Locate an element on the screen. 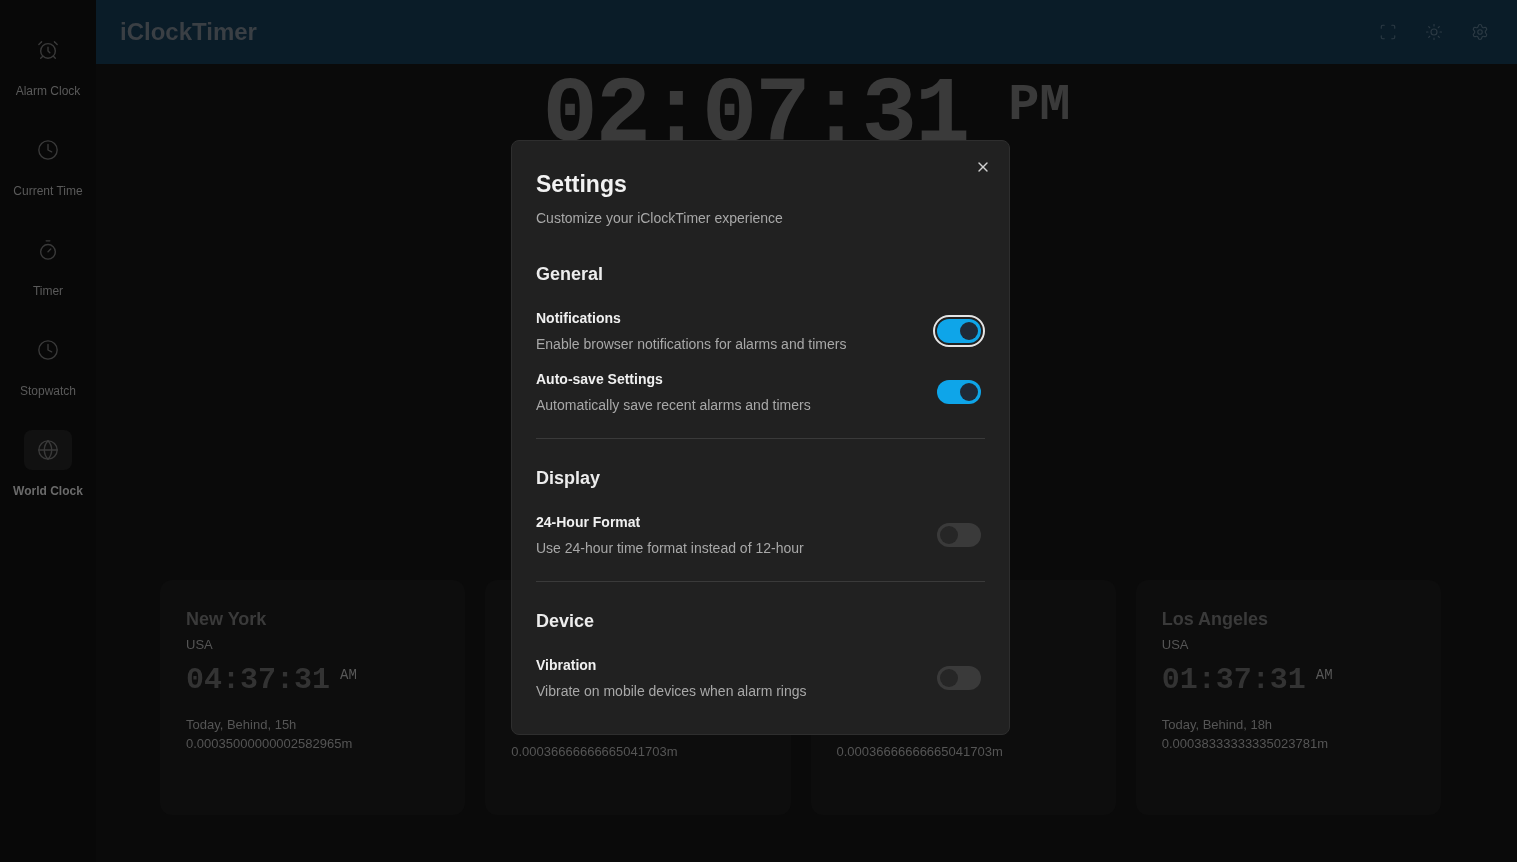 The height and width of the screenshot is (862, 1517). globe-icon is located at coordinates (48, 450).